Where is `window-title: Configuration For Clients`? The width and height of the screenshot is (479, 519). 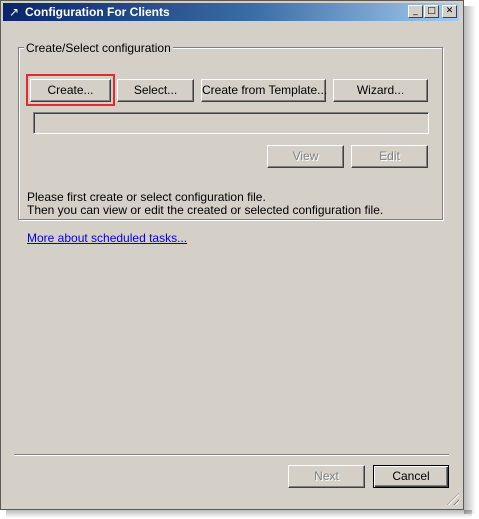 window-title: Configuration For Clients is located at coordinates (97, 12).